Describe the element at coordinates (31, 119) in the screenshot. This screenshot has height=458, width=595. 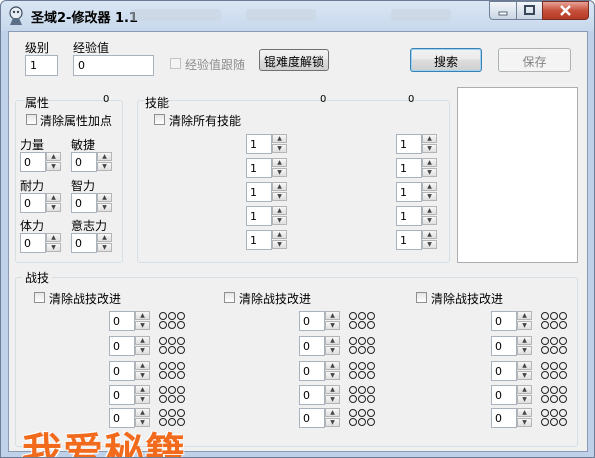
I see `clear-attributes-checkbox` at that location.